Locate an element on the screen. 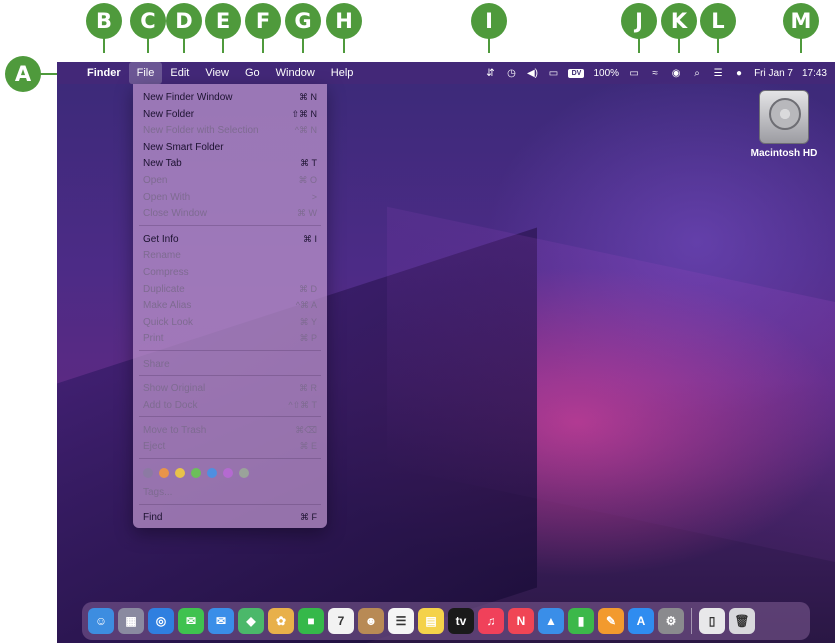  callout-b: B is located at coordinates (104, 28).